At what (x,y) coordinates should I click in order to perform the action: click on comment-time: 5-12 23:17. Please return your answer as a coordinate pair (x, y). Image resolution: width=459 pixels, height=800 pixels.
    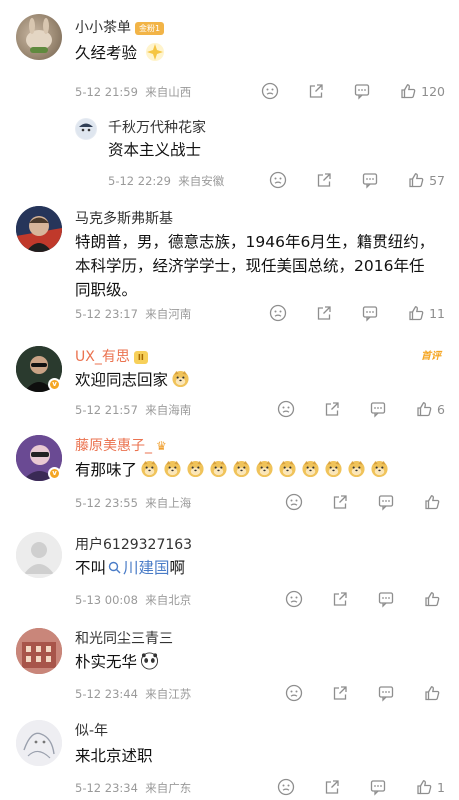
    Looking at the image, I should click on (106, 314).